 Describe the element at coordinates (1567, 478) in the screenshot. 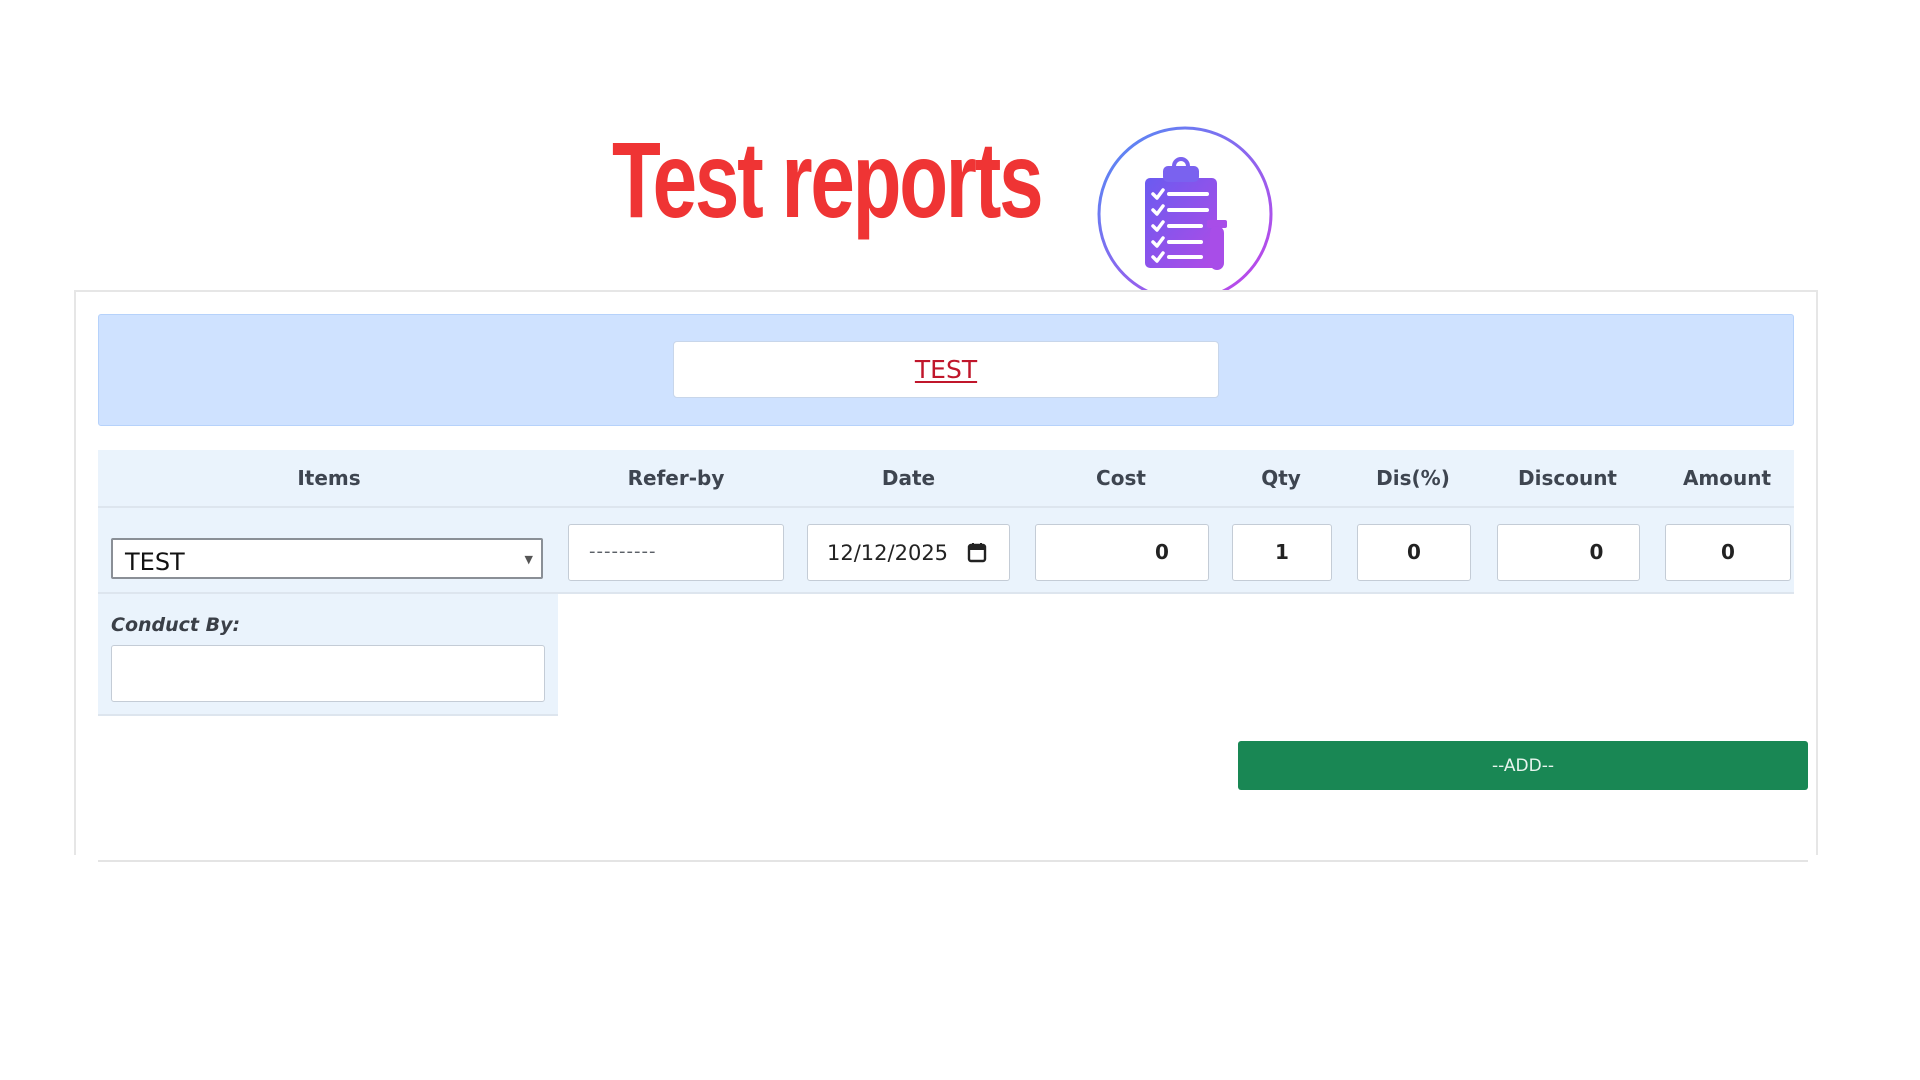

I see `column-header-discount: Discount` at that location.